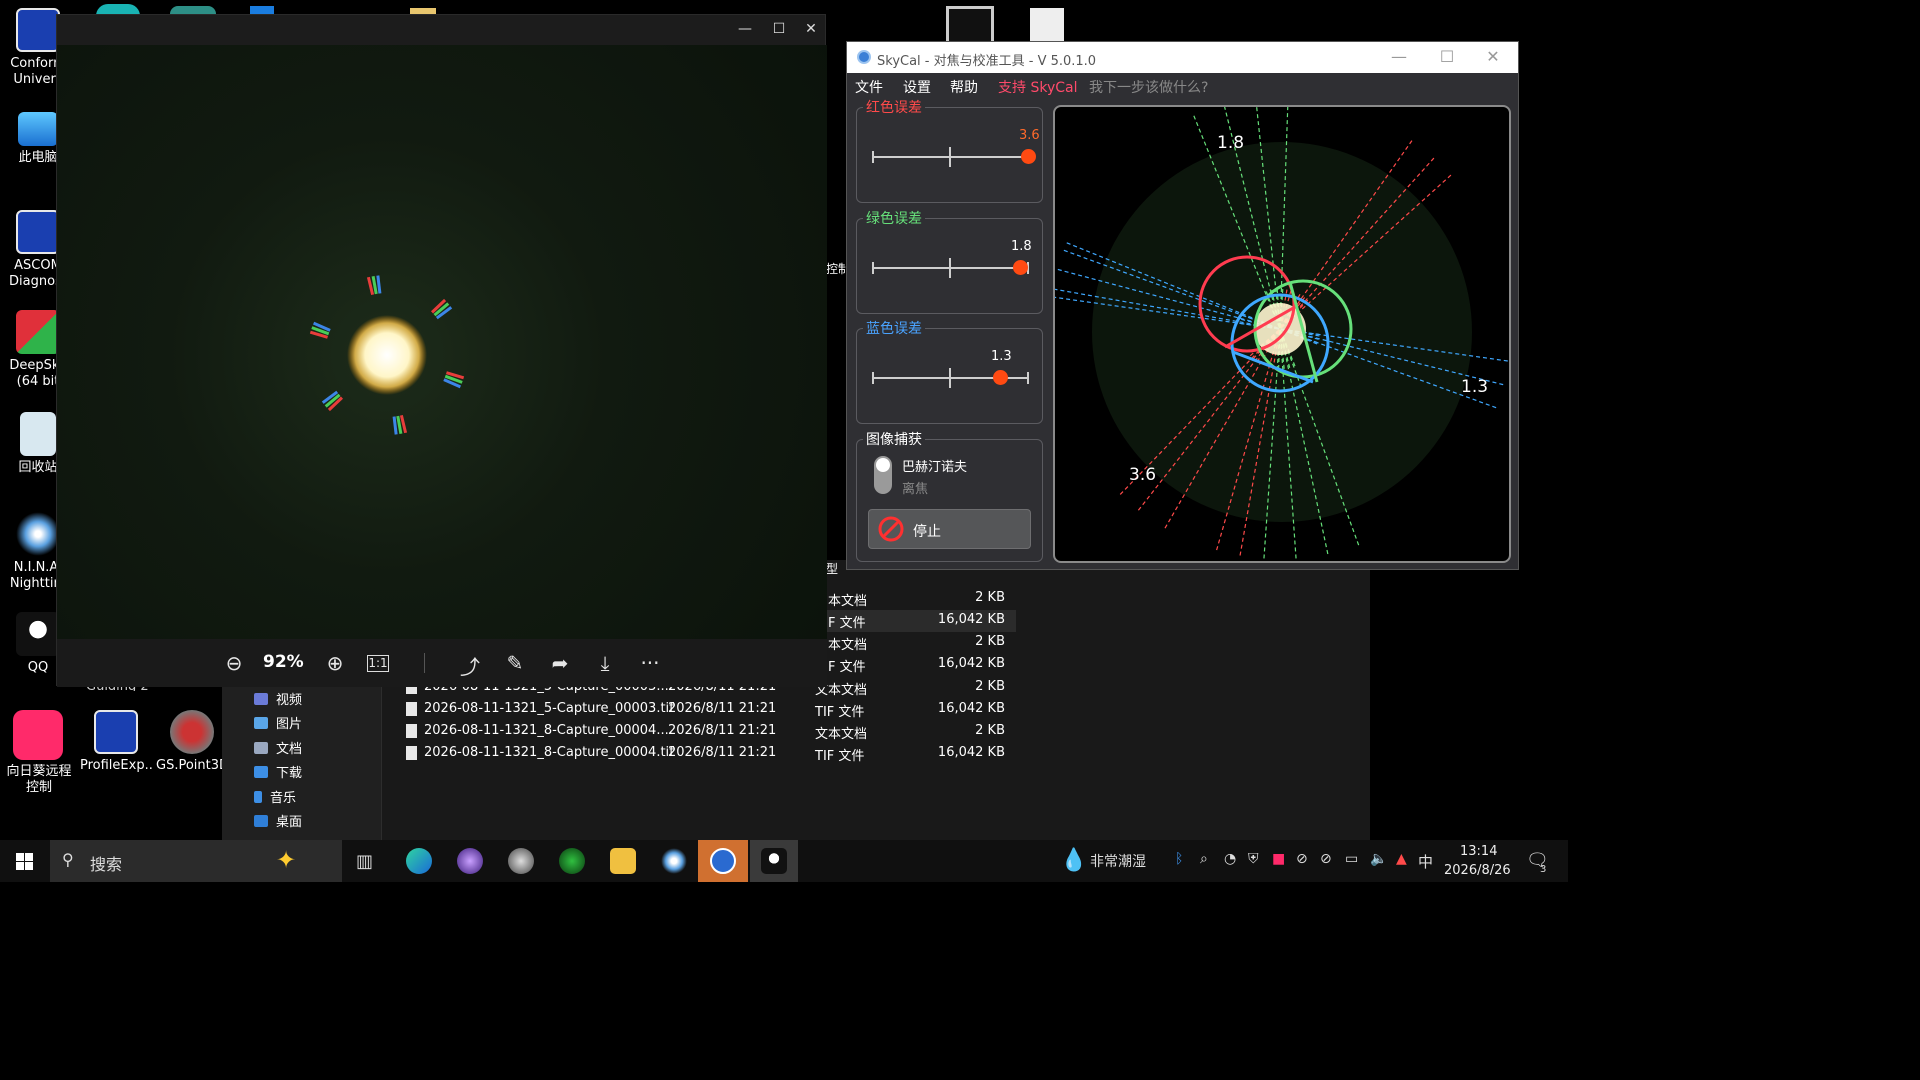 Image resolution: width=1920 pixels, height=1080 pixels. Describe the element at coordinates (774, 861) in the screenshot. I see `qq-taskbar-active` at that location.